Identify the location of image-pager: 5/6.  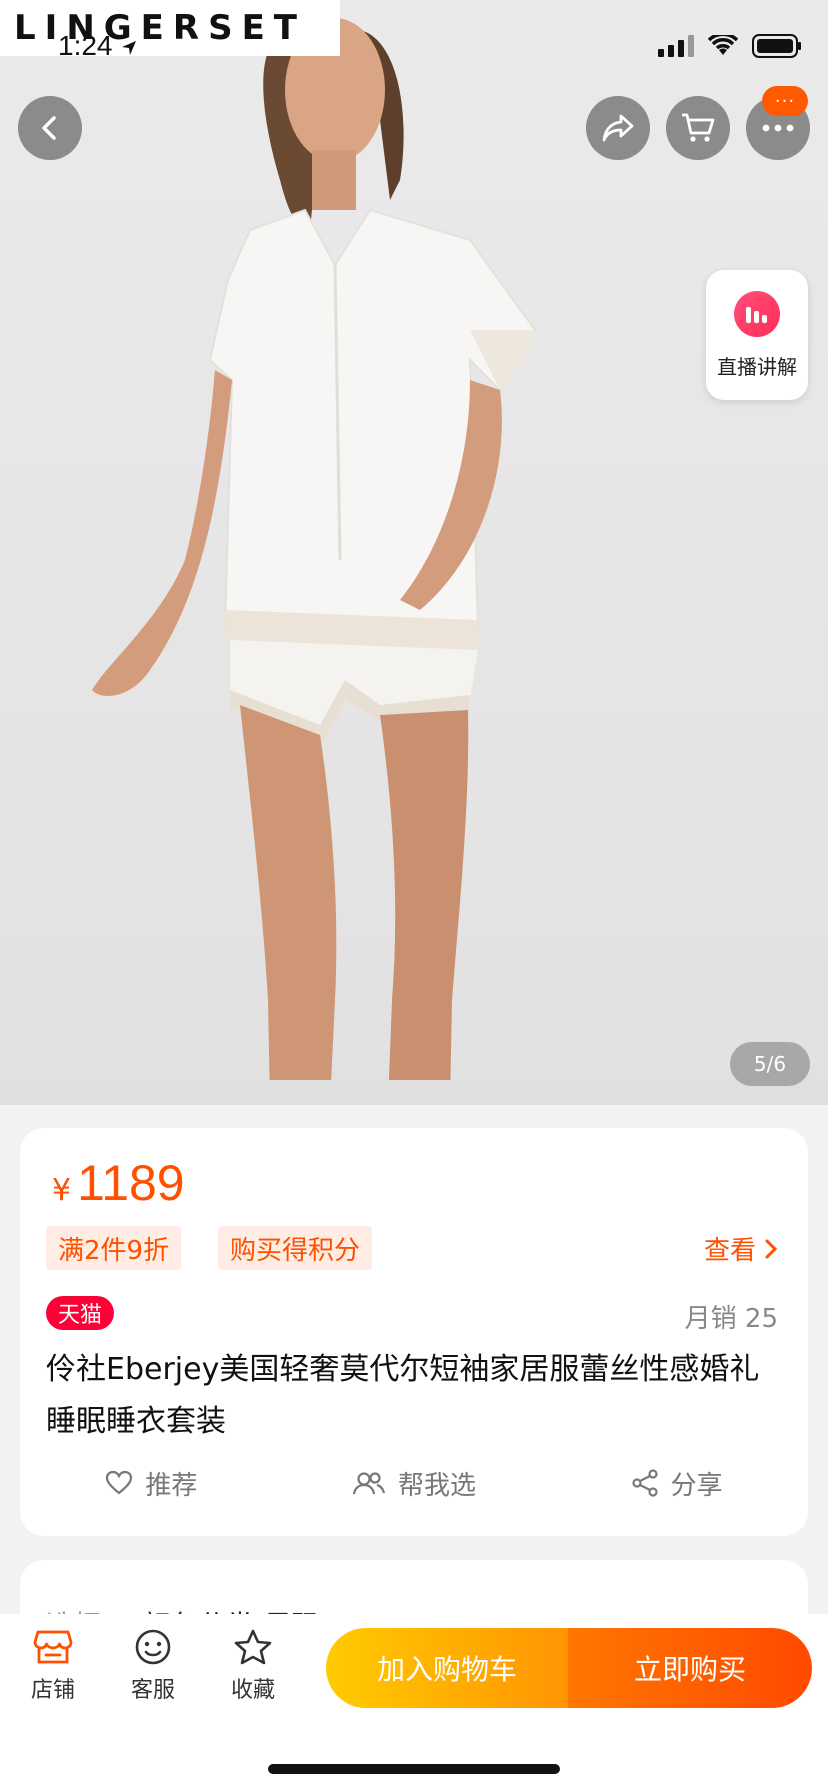
(770, 1064).